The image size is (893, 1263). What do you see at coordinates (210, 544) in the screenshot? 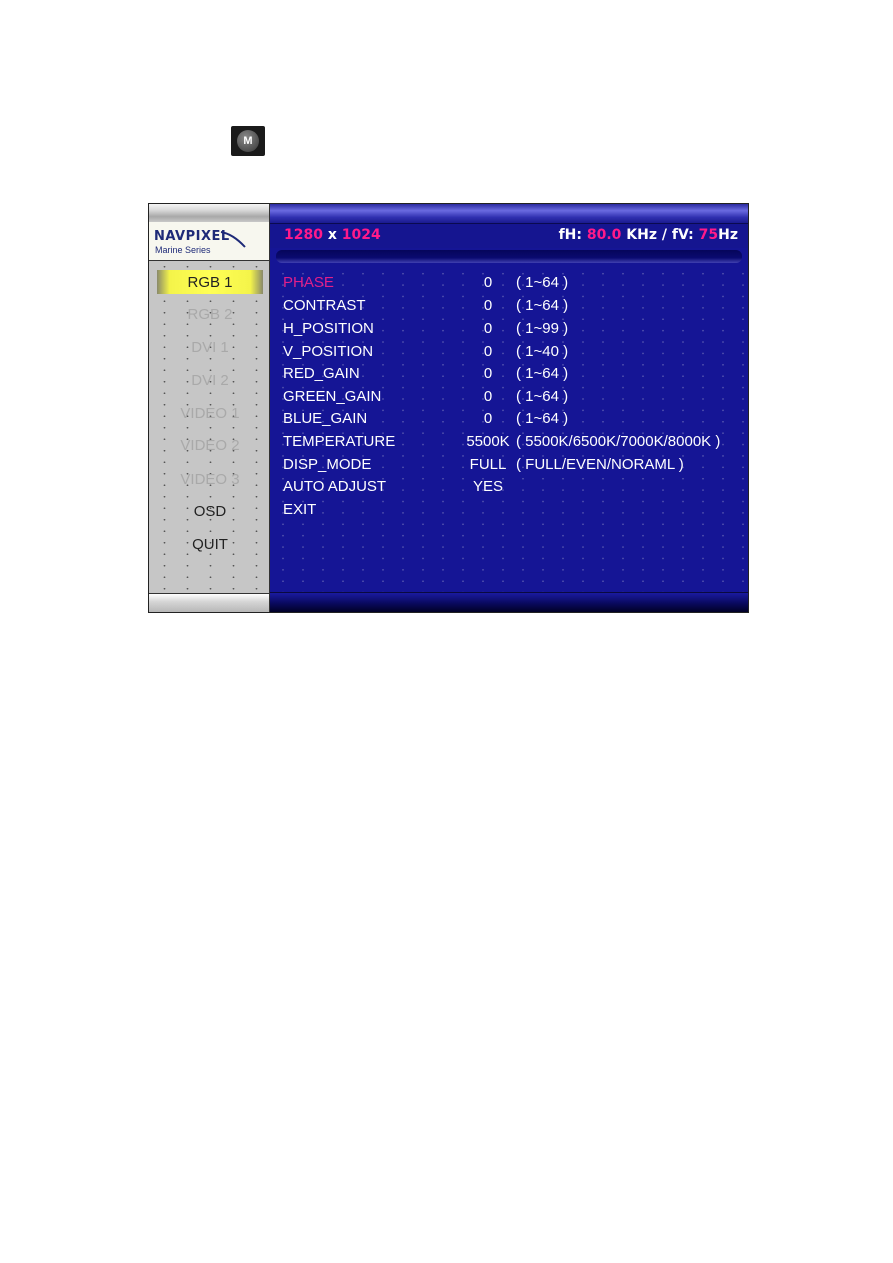
I see `source-item-quit: QUIT` at bounding box center [210, 544].